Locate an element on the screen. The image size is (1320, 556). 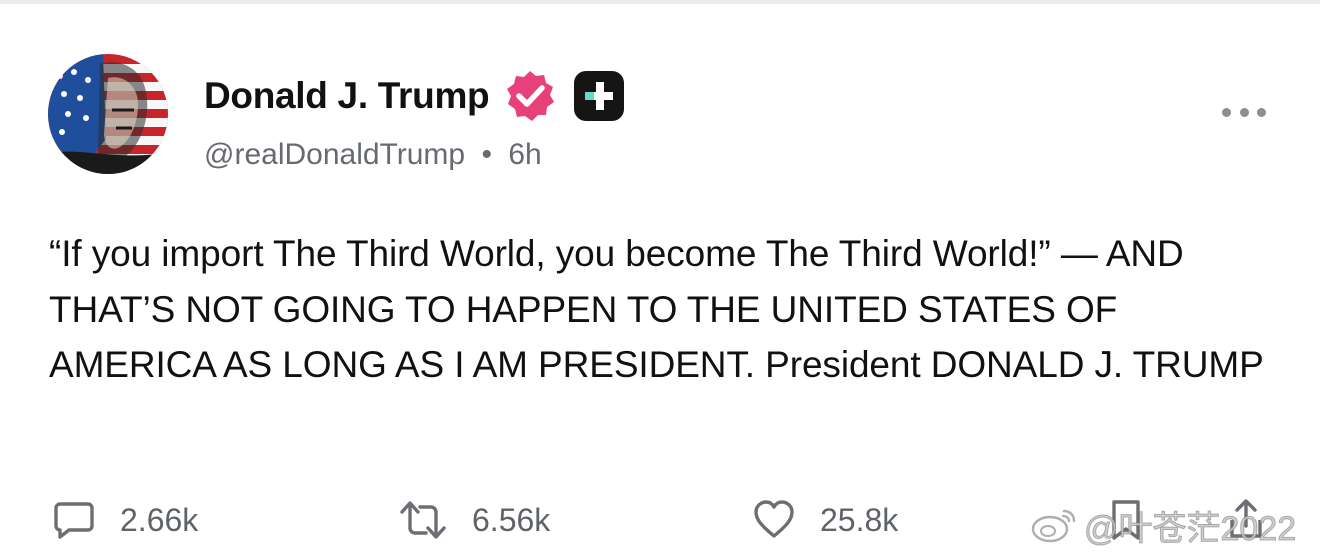
post-timestamp: 6h is located at coordinates (524, 154).